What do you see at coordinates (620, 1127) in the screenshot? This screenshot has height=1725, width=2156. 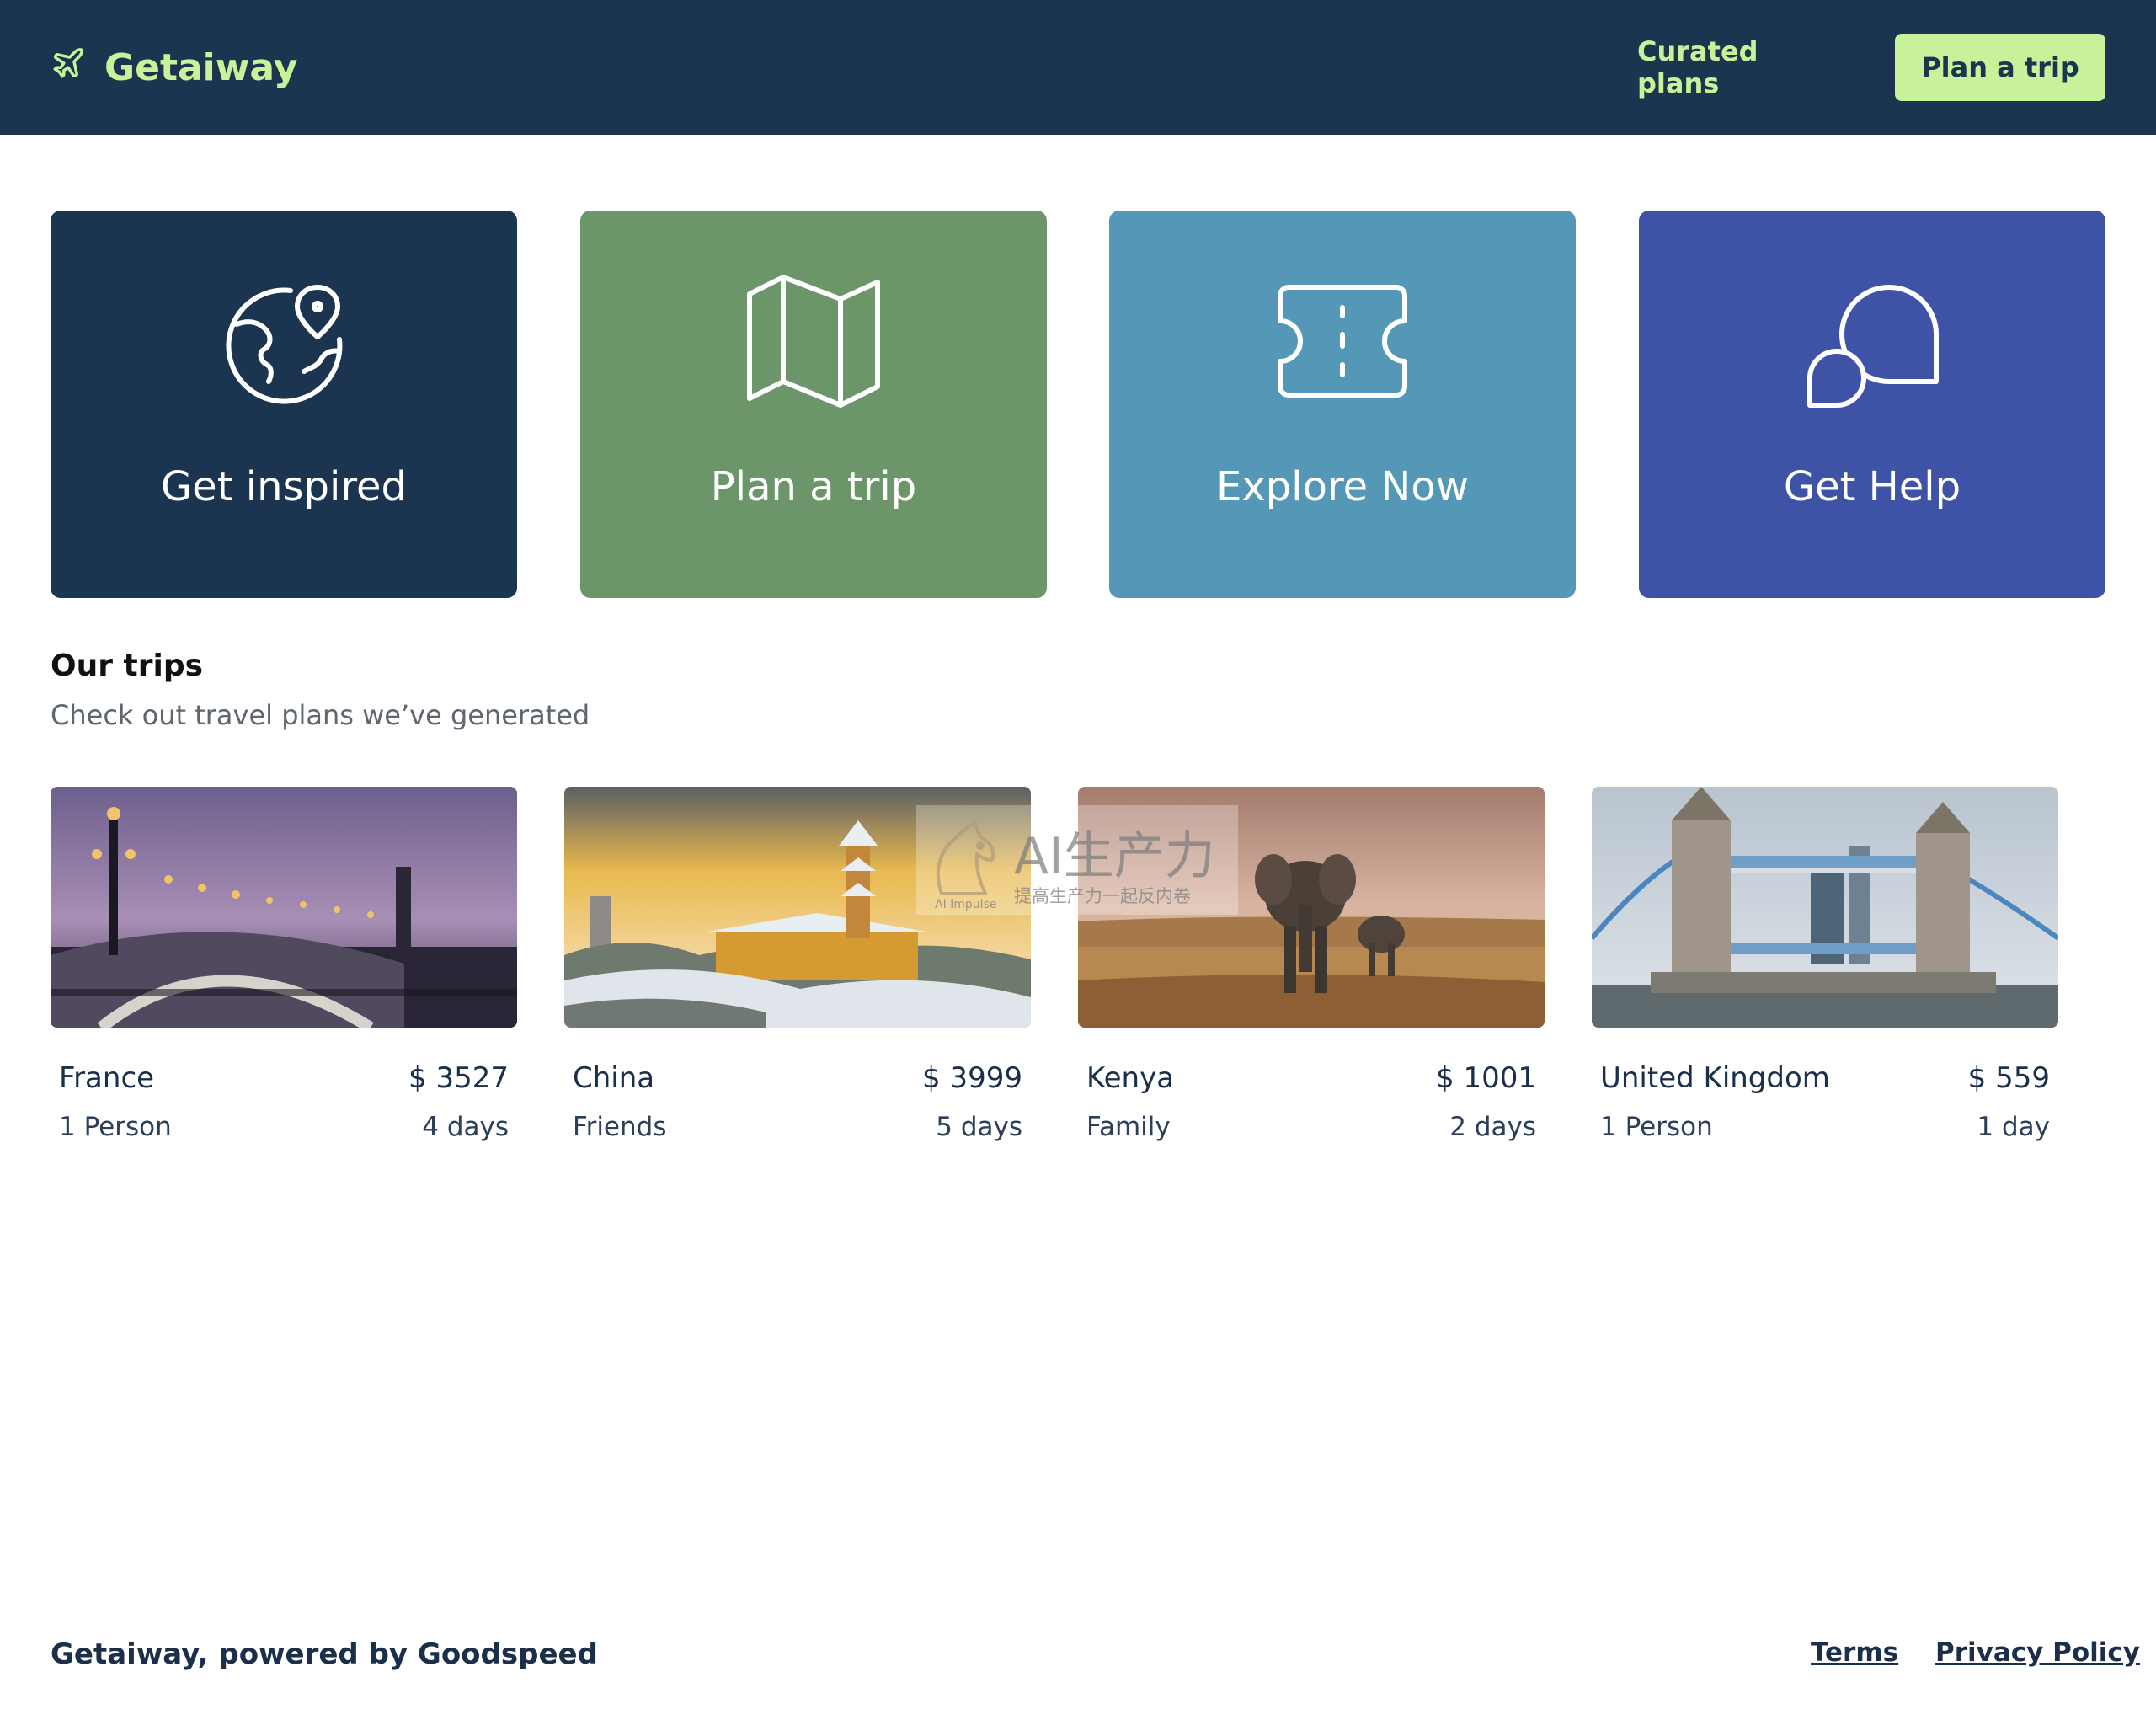 I see `trip-group: Friends` at bounding box center [620, 1127].